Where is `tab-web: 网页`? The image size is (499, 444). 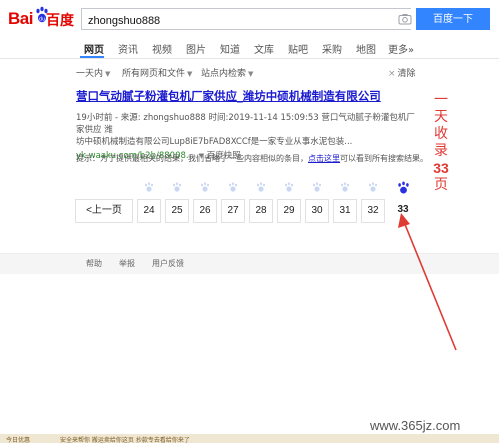 tab-web: 网页 is located at coordinates (94, 48).